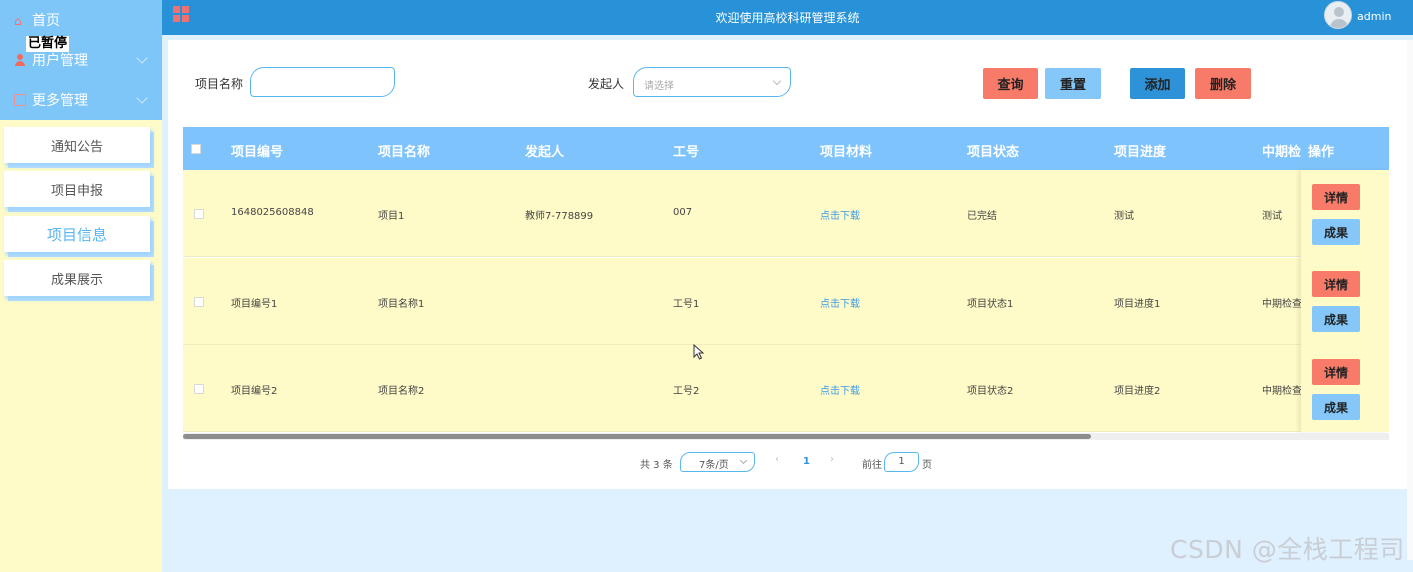 This screenshot has height=572, width=1413. What do you see at coordinates (1140, 152) in the screenshot?
I see `column-header: 项目进度` at bounding box center [1140, 152].